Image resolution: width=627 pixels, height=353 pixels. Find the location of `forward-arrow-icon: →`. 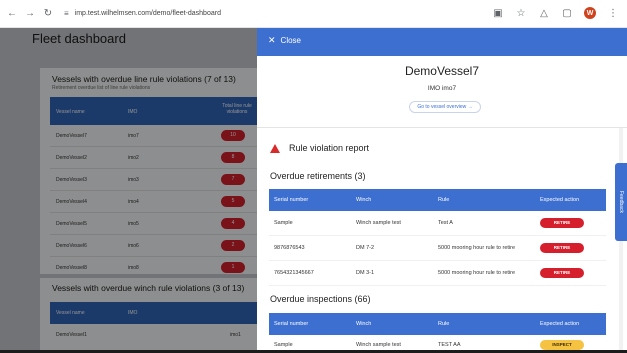

forward-arrow-icon: → is located at coordinates (30, 14).